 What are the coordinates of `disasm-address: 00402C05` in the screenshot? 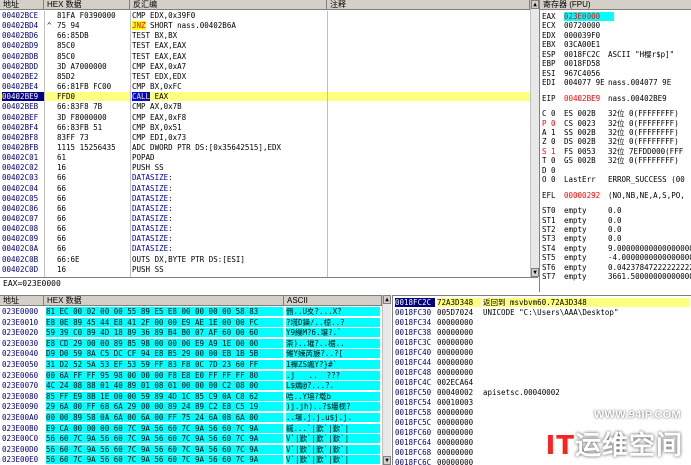 It's located at (23, 198).